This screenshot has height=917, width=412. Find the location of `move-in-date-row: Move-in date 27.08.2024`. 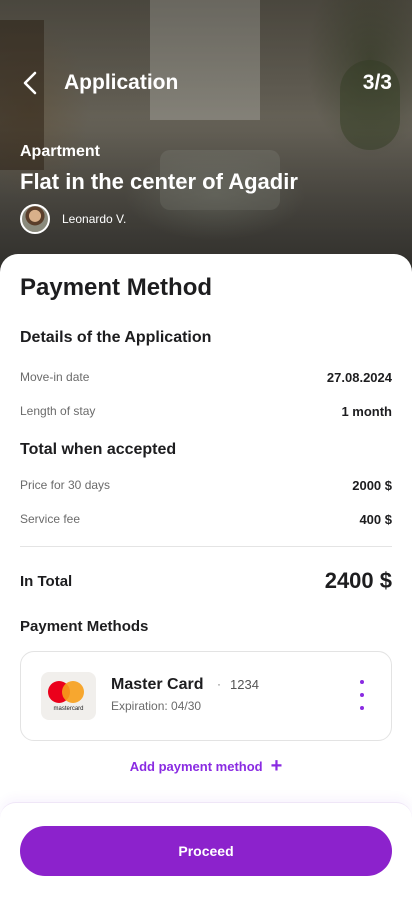

move-in-date-row: Move-in date 27.08.2024 is located at coordinates (206, 377).